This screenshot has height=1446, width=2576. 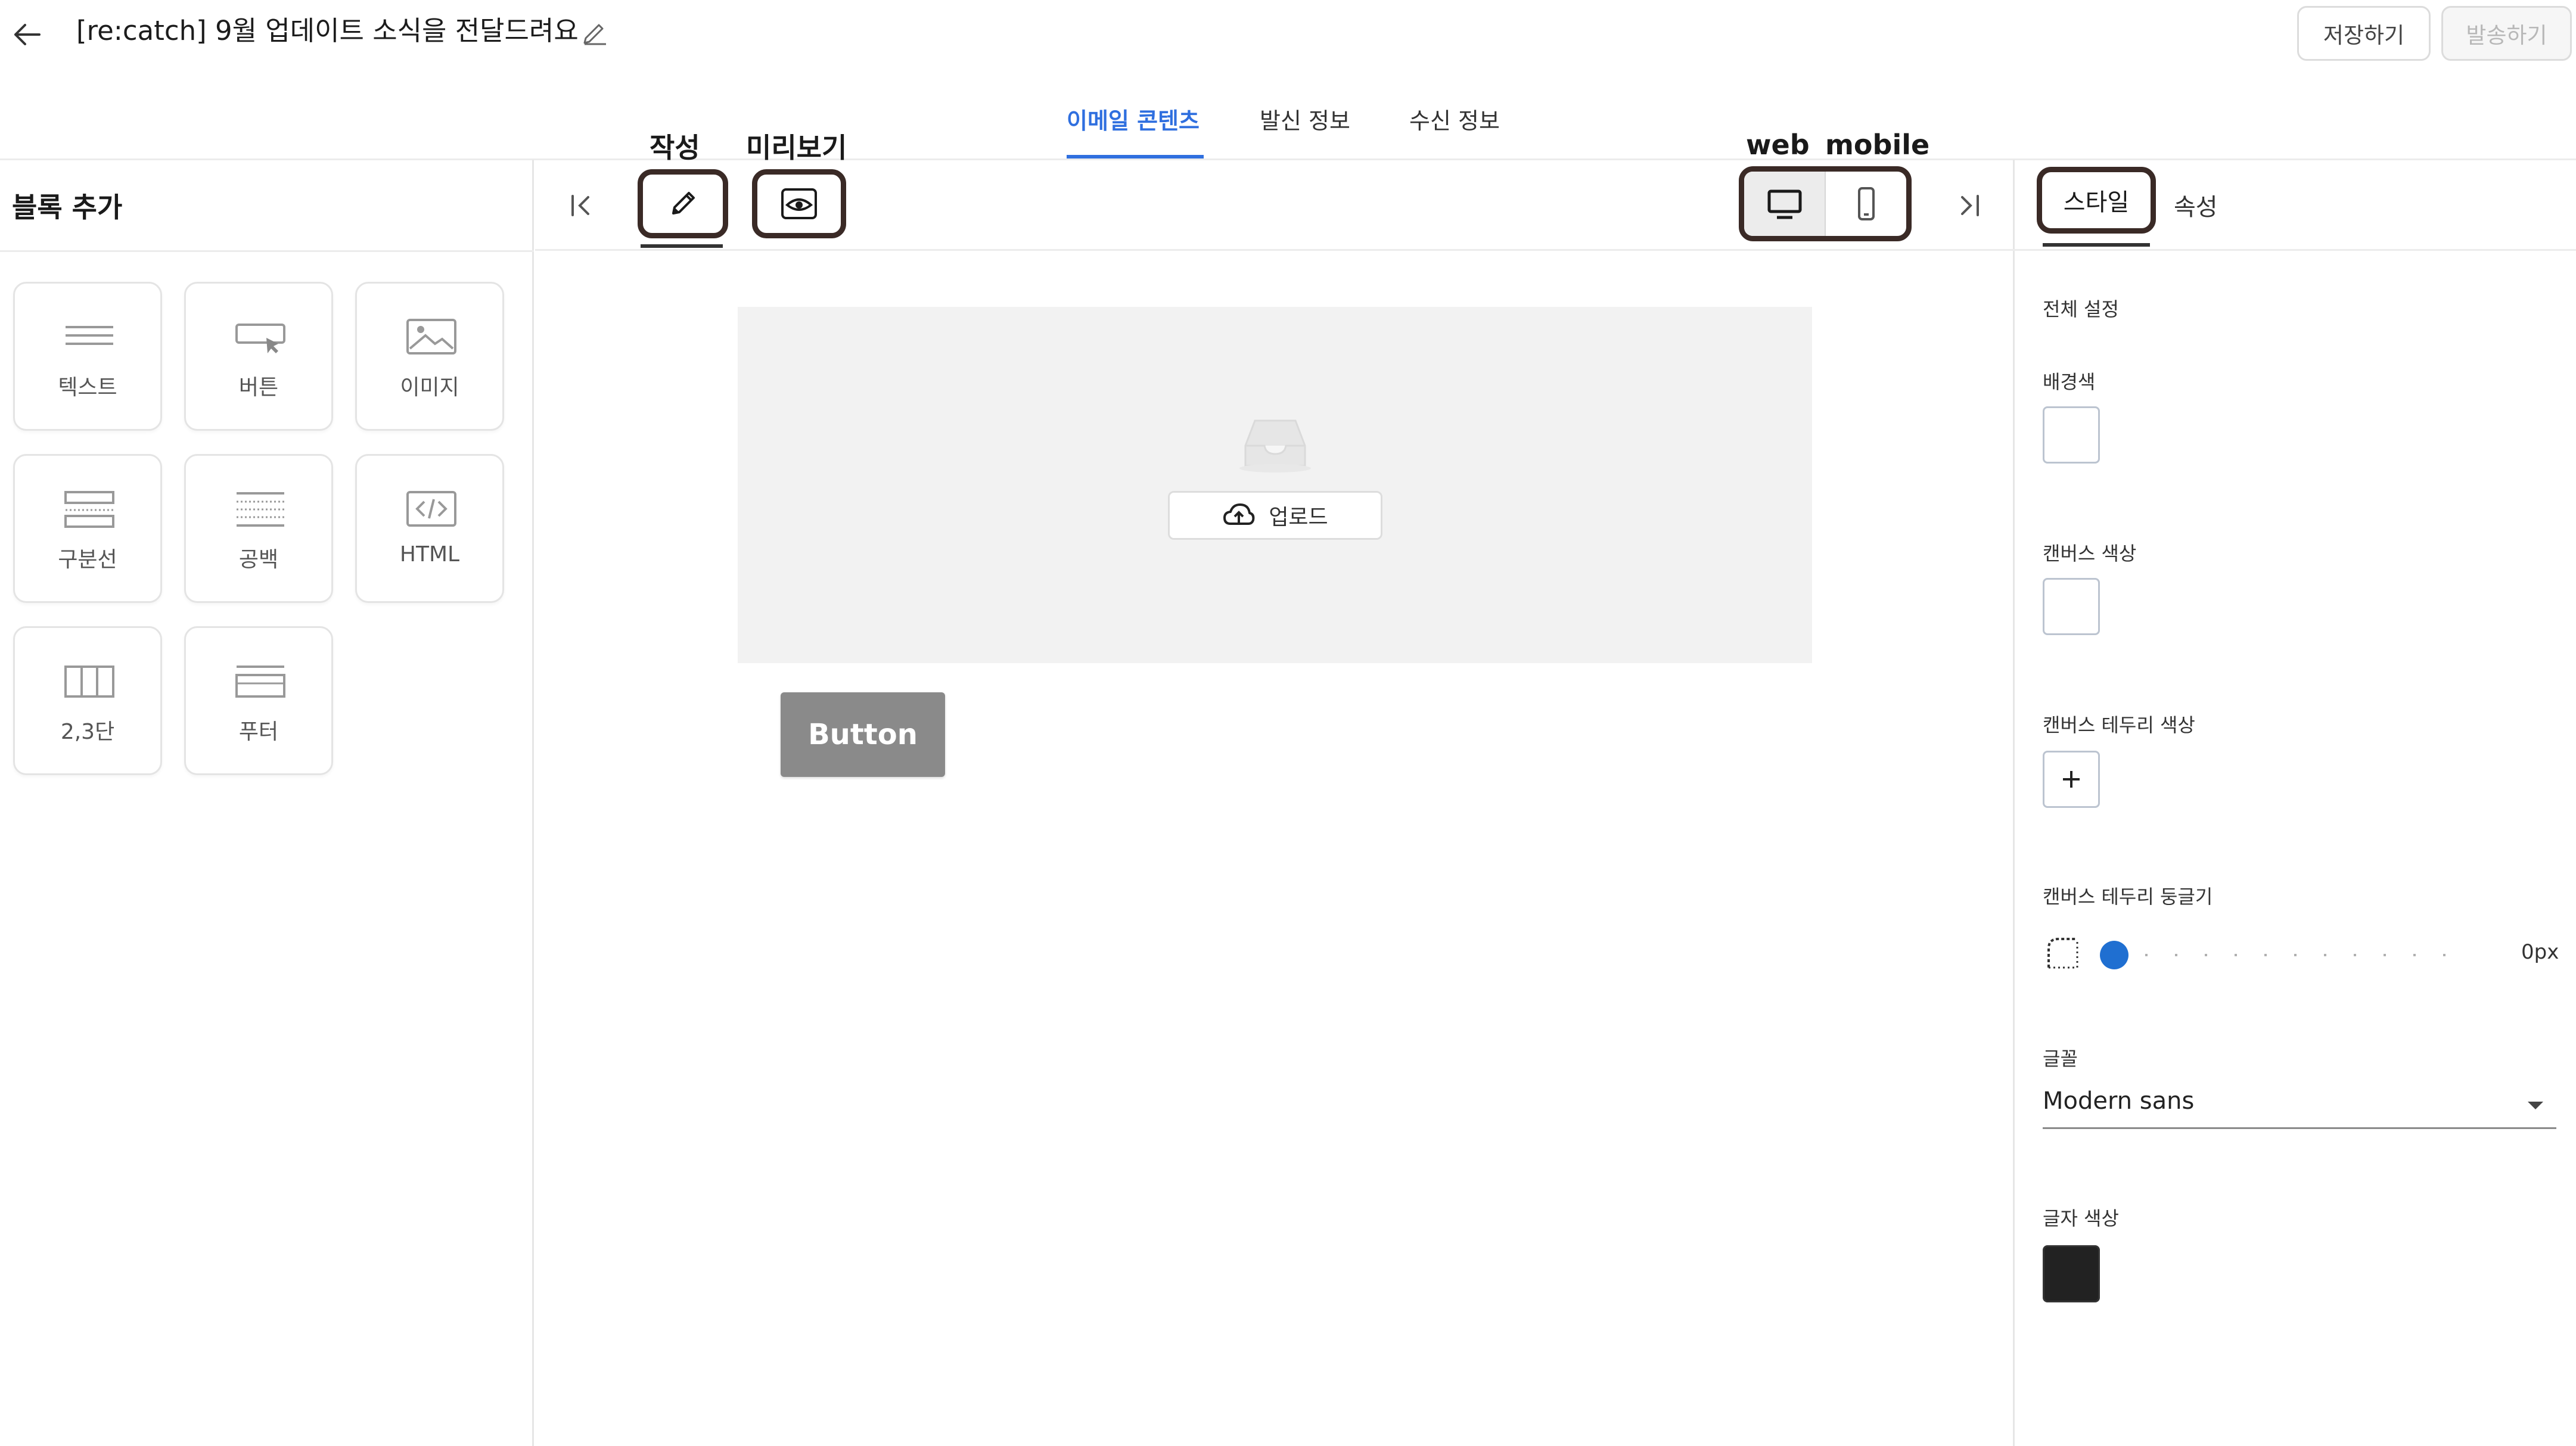 What do you see at coordinates (88, 732) in the screenshot?
I see `block-label: 2,3단` at bounding box center [88, 732].